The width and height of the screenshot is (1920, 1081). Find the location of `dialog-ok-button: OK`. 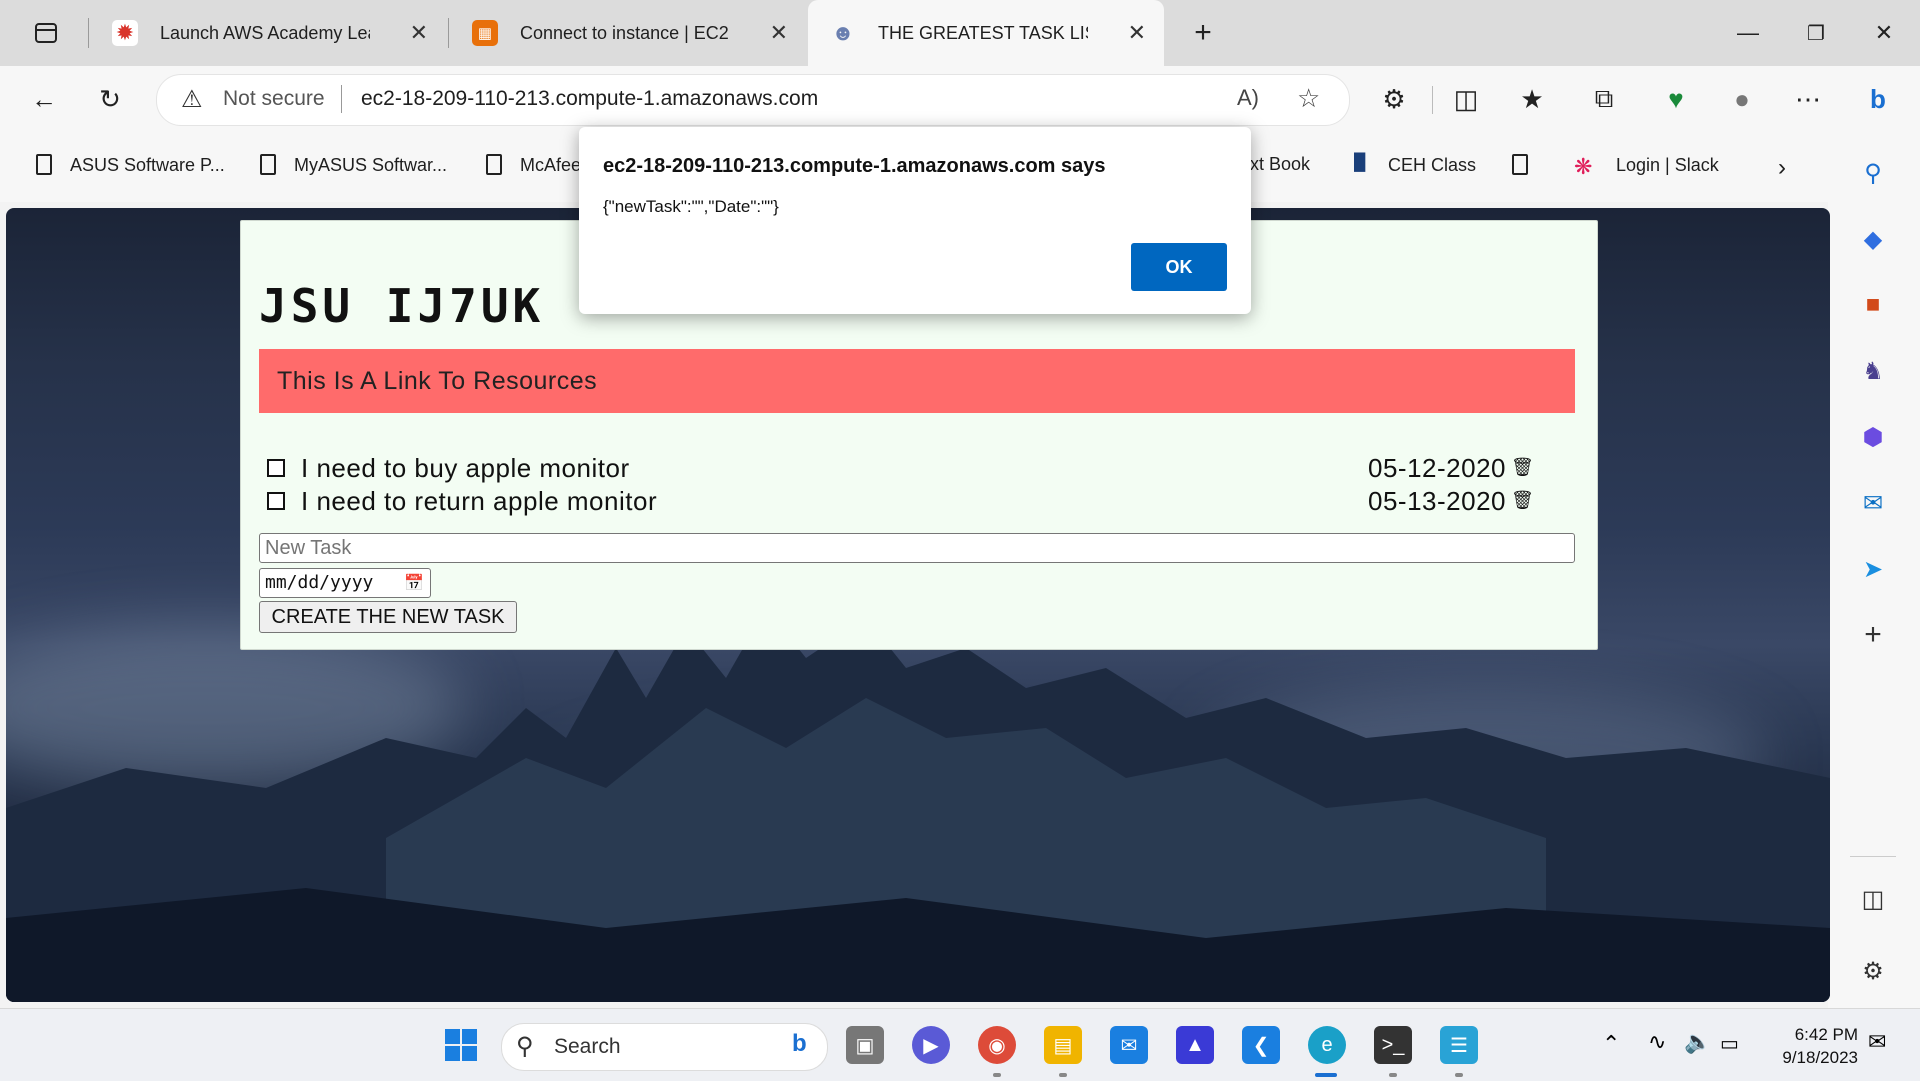

dialog-ok-button: OK is located at coordinates (1179, 267).